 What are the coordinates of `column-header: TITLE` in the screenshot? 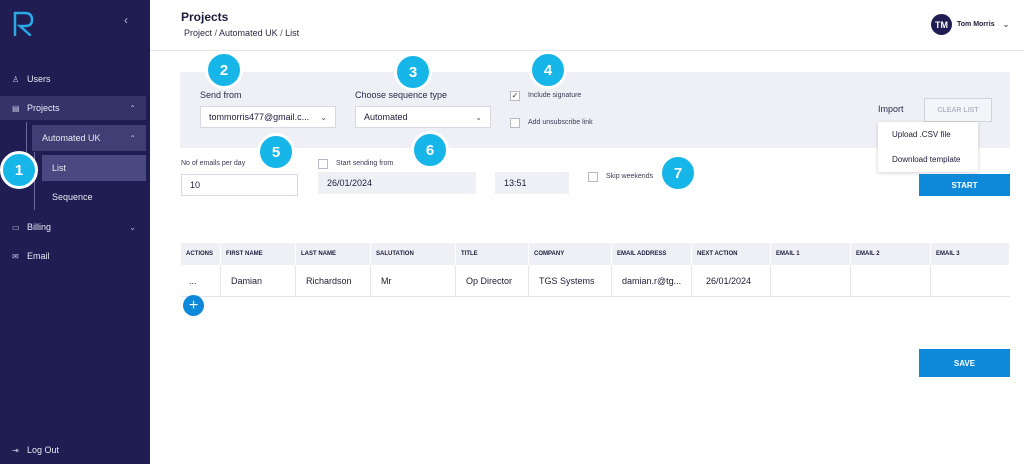 It's located at (492, 254).